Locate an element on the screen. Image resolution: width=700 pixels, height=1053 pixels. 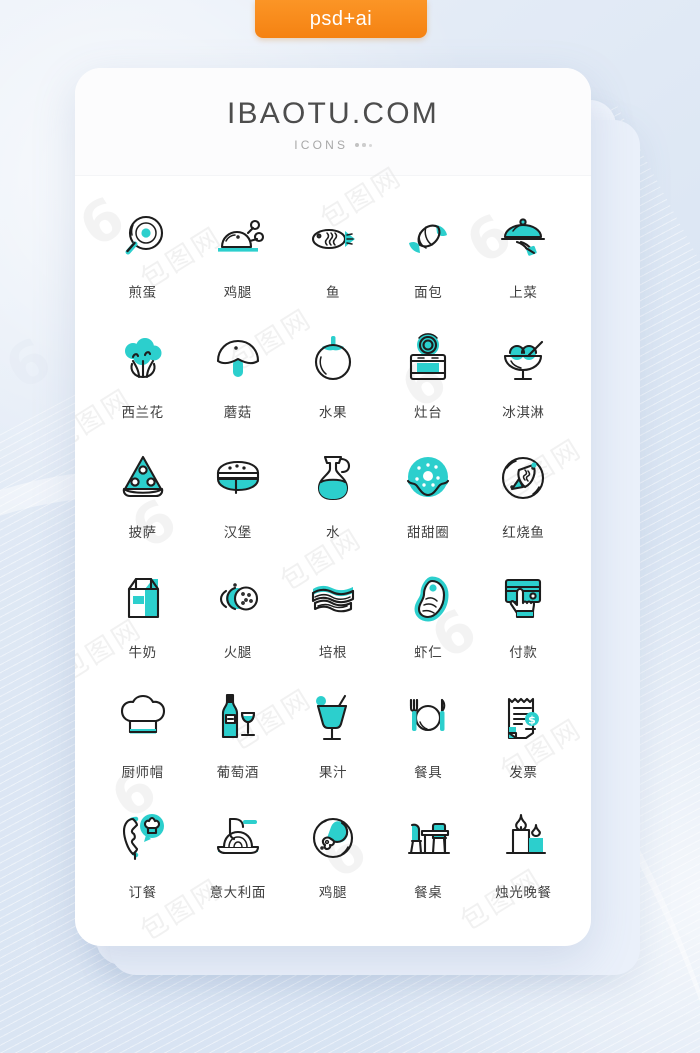
icon-label: 汉堡 is located at coordinates (237, 533).